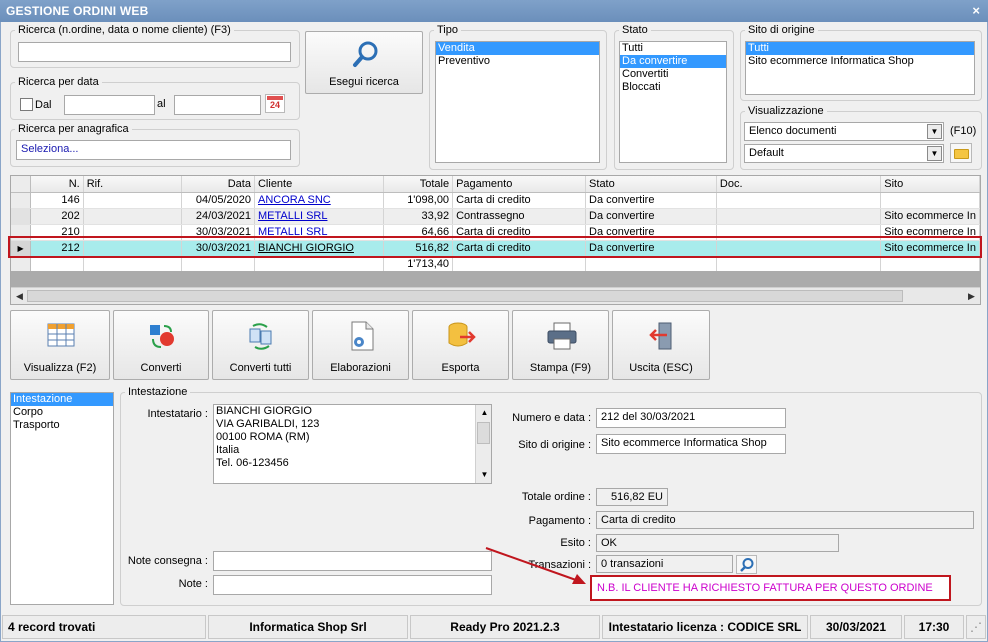  What do you see at coordinates (483, 412) in the screenshot?
I see `scroll-up-icon: ▲` at bounding box center [483, 412].